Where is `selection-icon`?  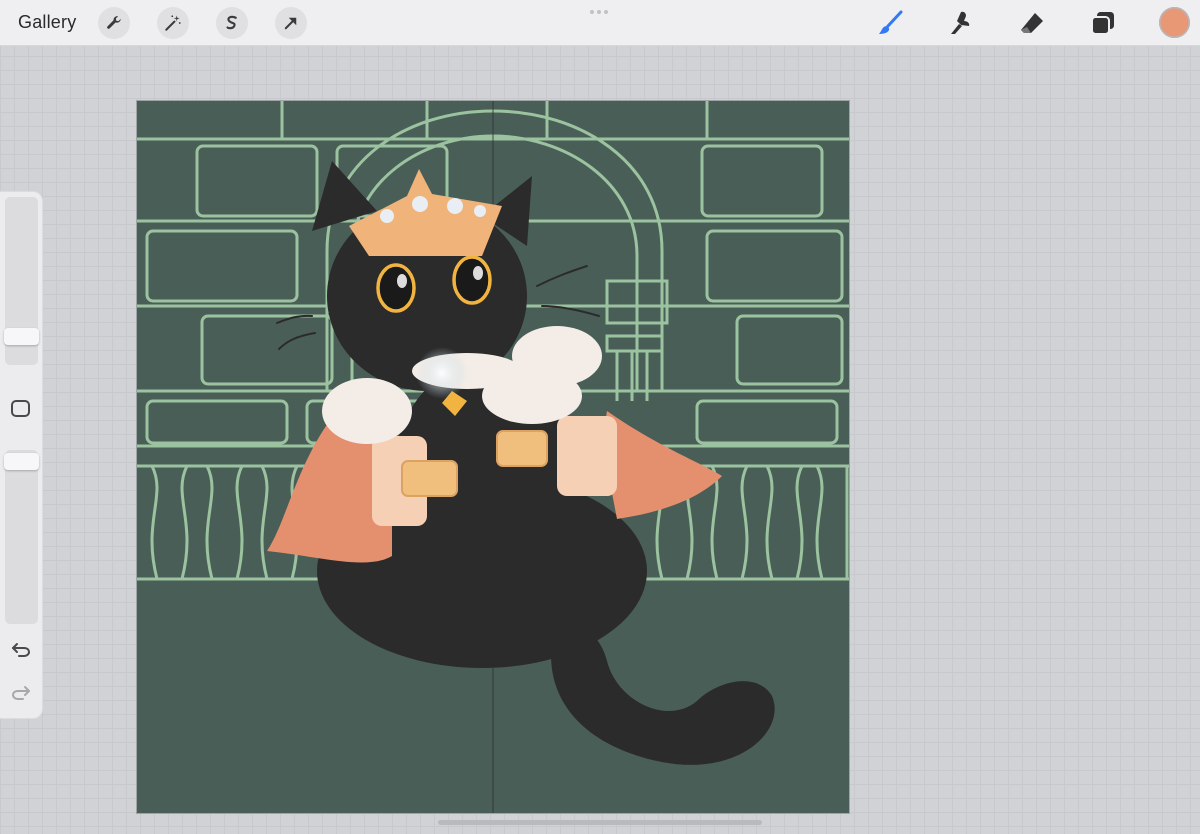
selection-icon is located at coordinates (231, 22).